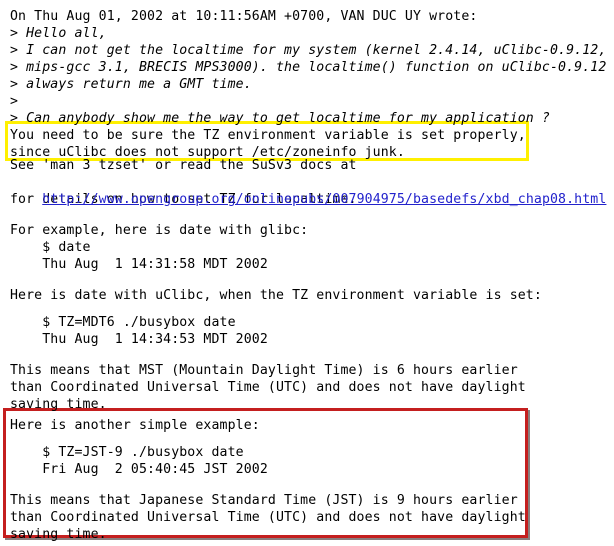 The image size is (614, 546). What do you see at coordinates (139, 339) in the screenshot?
I see `message-text-line: Thu Aug 1 14:34:53 MDT 2002` at bounding box center [139, 339].